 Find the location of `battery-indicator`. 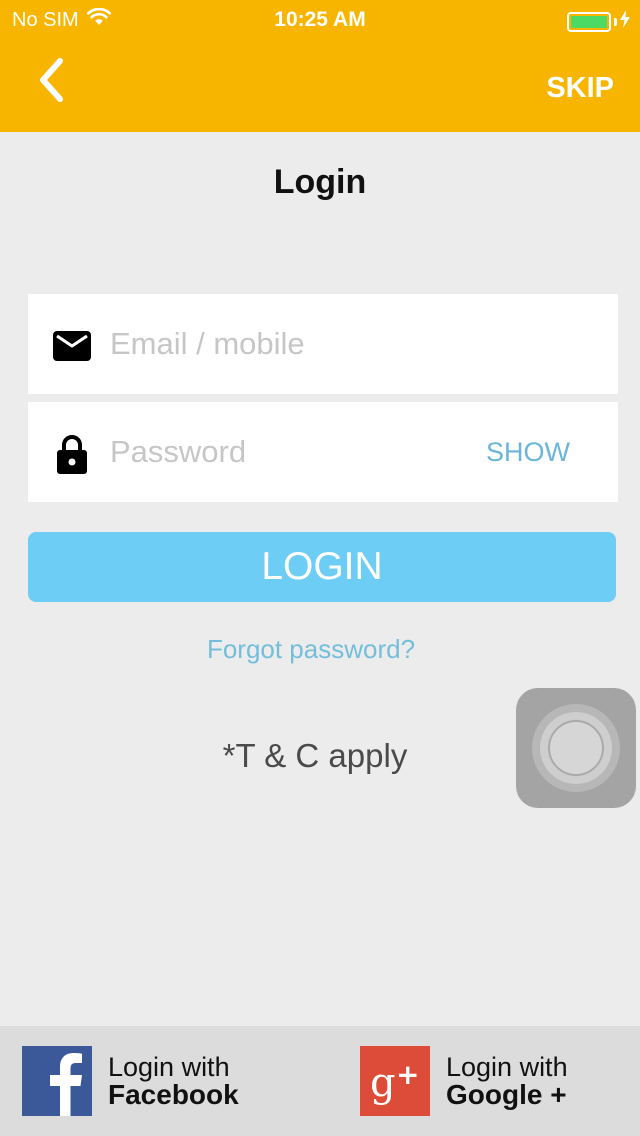

battery-indicator is located at coordinates (598, 22).